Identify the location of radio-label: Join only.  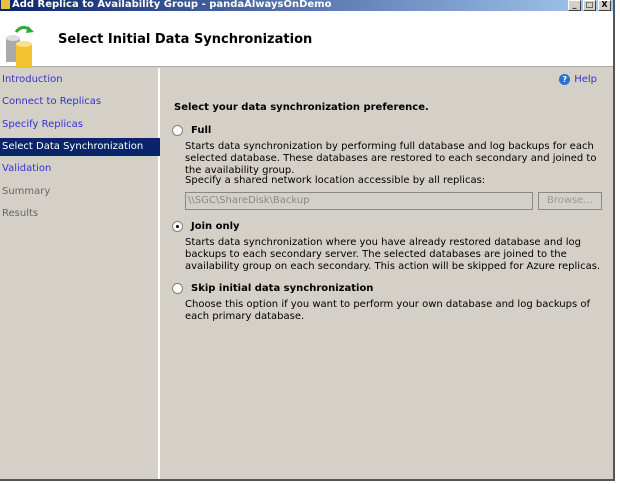
(215, 226).